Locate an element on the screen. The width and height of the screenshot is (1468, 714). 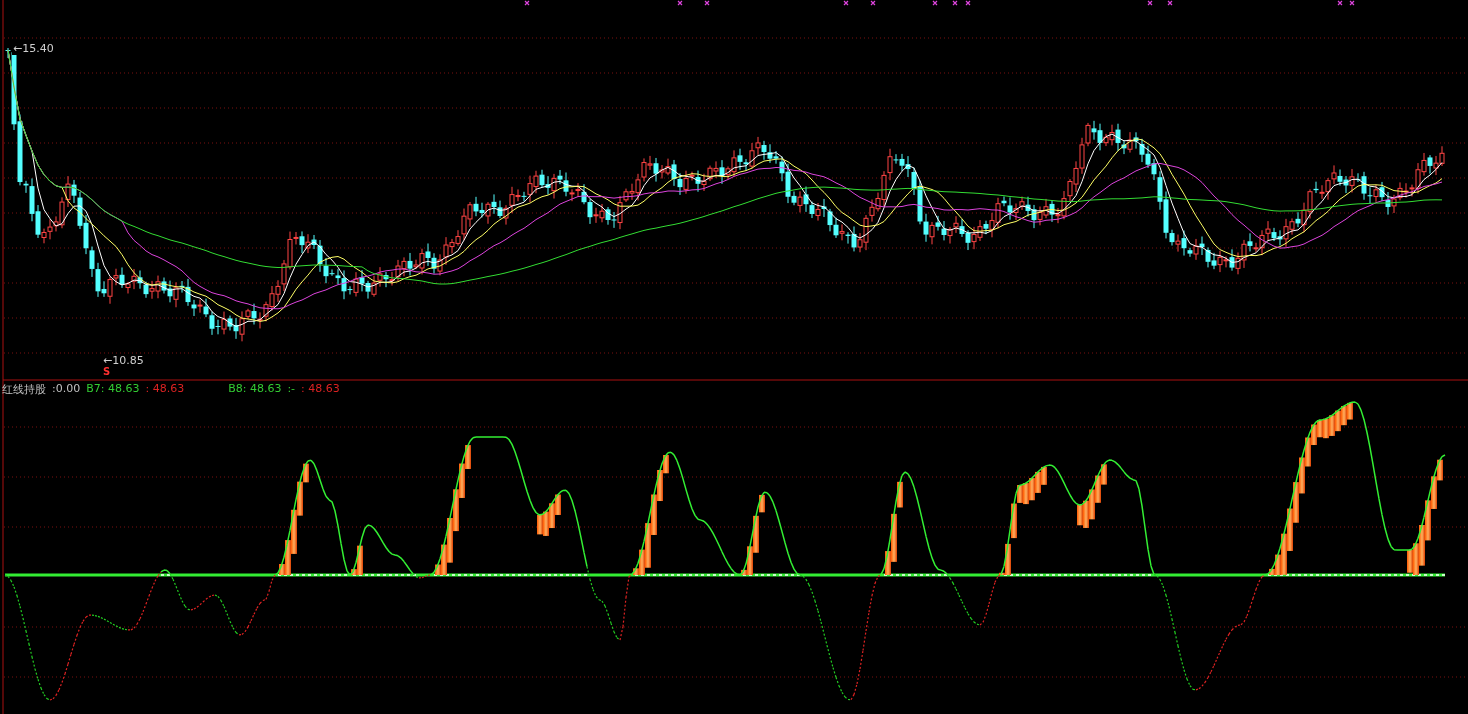
low-price-label: ←10.85 is located at coordinates (123, 360).